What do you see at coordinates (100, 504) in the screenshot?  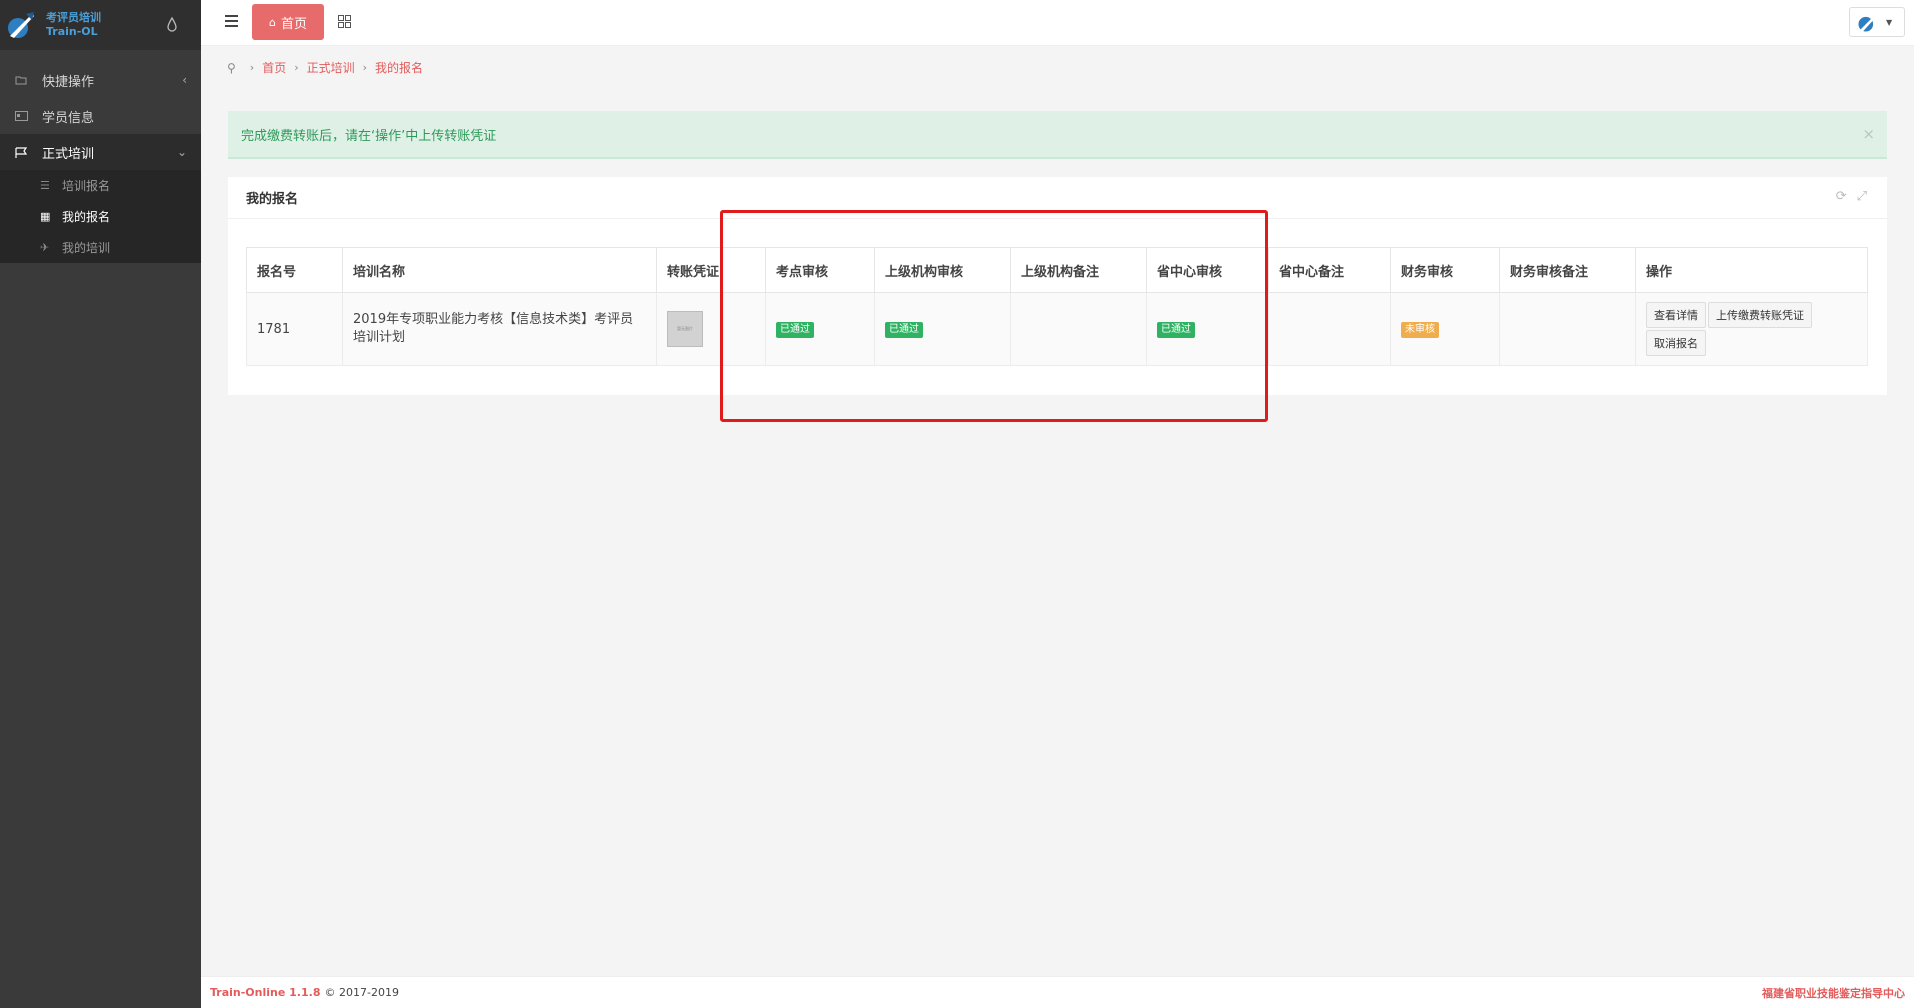 I see `sidebar: 考评员培训 Train-OL 快捷操作 ‹ 学员信息 正式培训 ⌄ ☰ 培训报名` at bounding box center [100, 504].